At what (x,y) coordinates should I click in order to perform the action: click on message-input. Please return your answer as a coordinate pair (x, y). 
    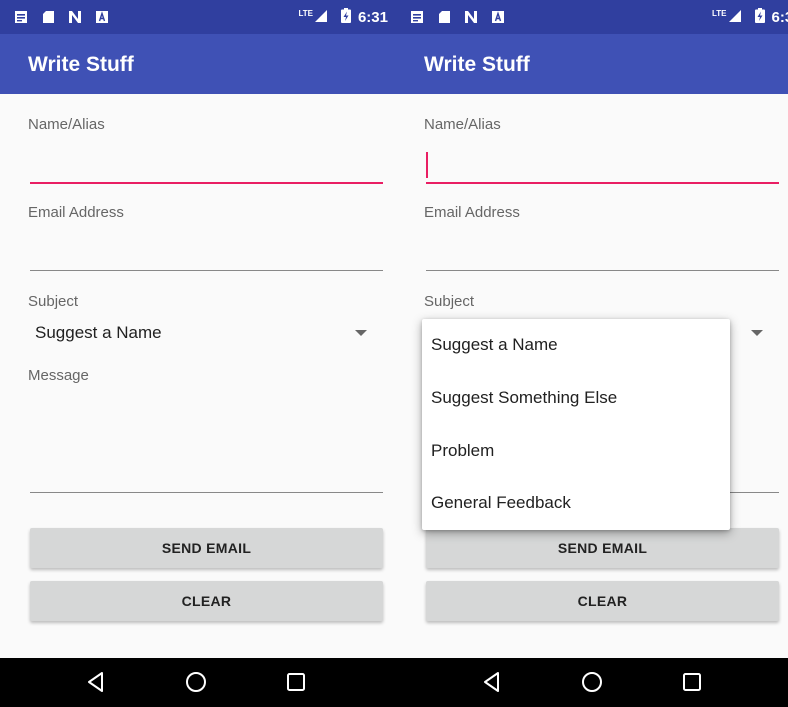
    Looking at the image, I should click on (206, 442).